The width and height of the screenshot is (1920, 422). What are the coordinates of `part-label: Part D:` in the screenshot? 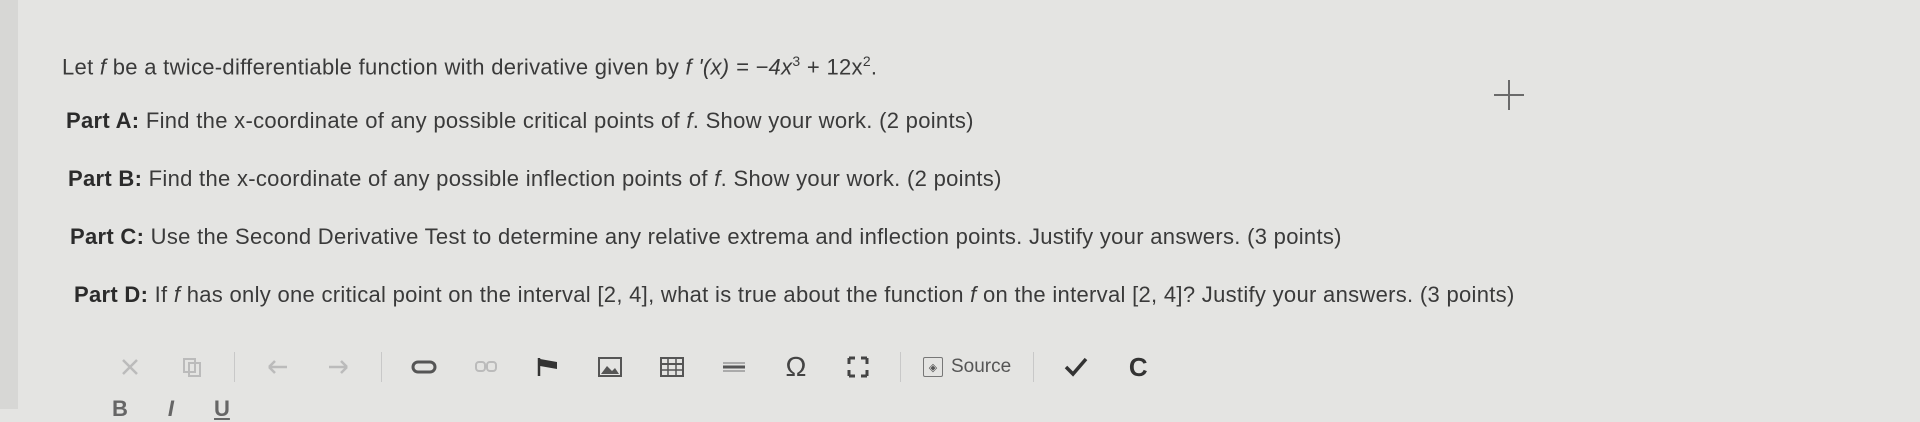 It's located at (111, 294).